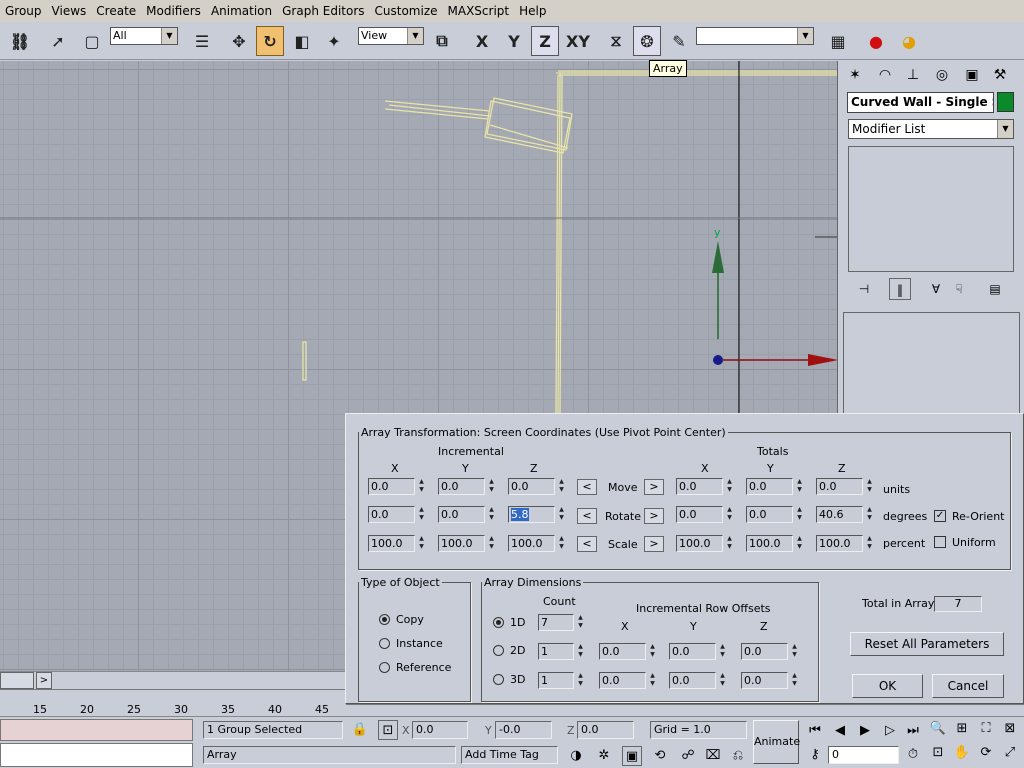  Describe the element at coordinates (913, 755) in the screenshot. I see `time-configuration-icon: ⏱` at that location.